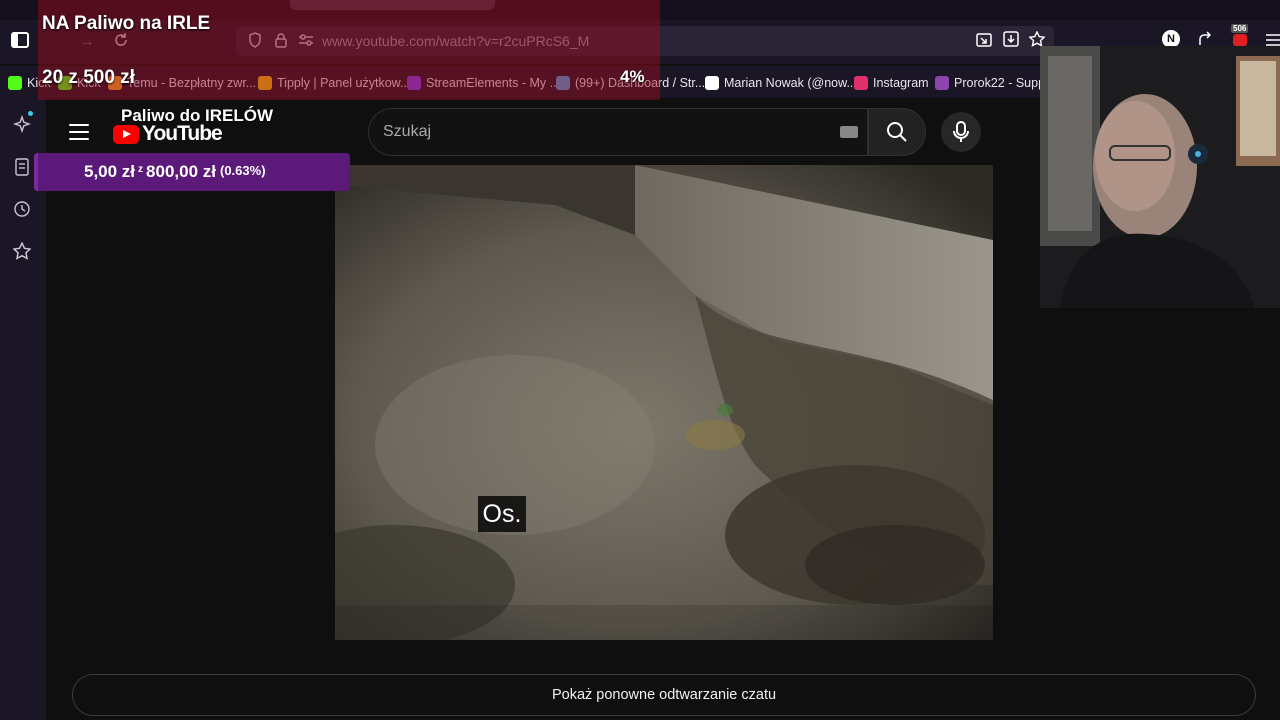 Image resolution: width=1280 pixels, height=720 pixels. Describe the element at coordinates (20, 40) in the screenshot. I see `sidebar-toggle-icon` at that location.